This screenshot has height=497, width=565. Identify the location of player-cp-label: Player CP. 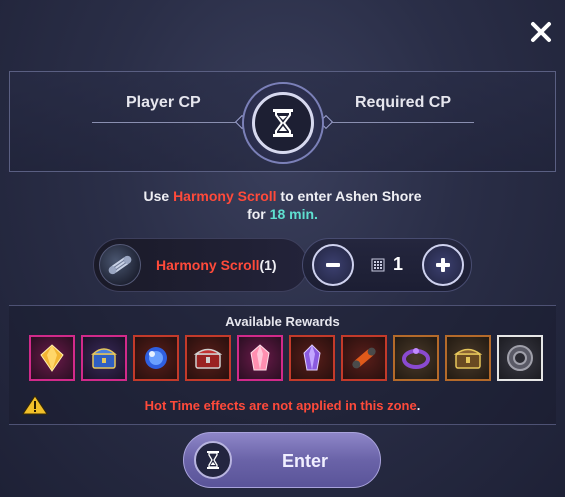
(163, 102).